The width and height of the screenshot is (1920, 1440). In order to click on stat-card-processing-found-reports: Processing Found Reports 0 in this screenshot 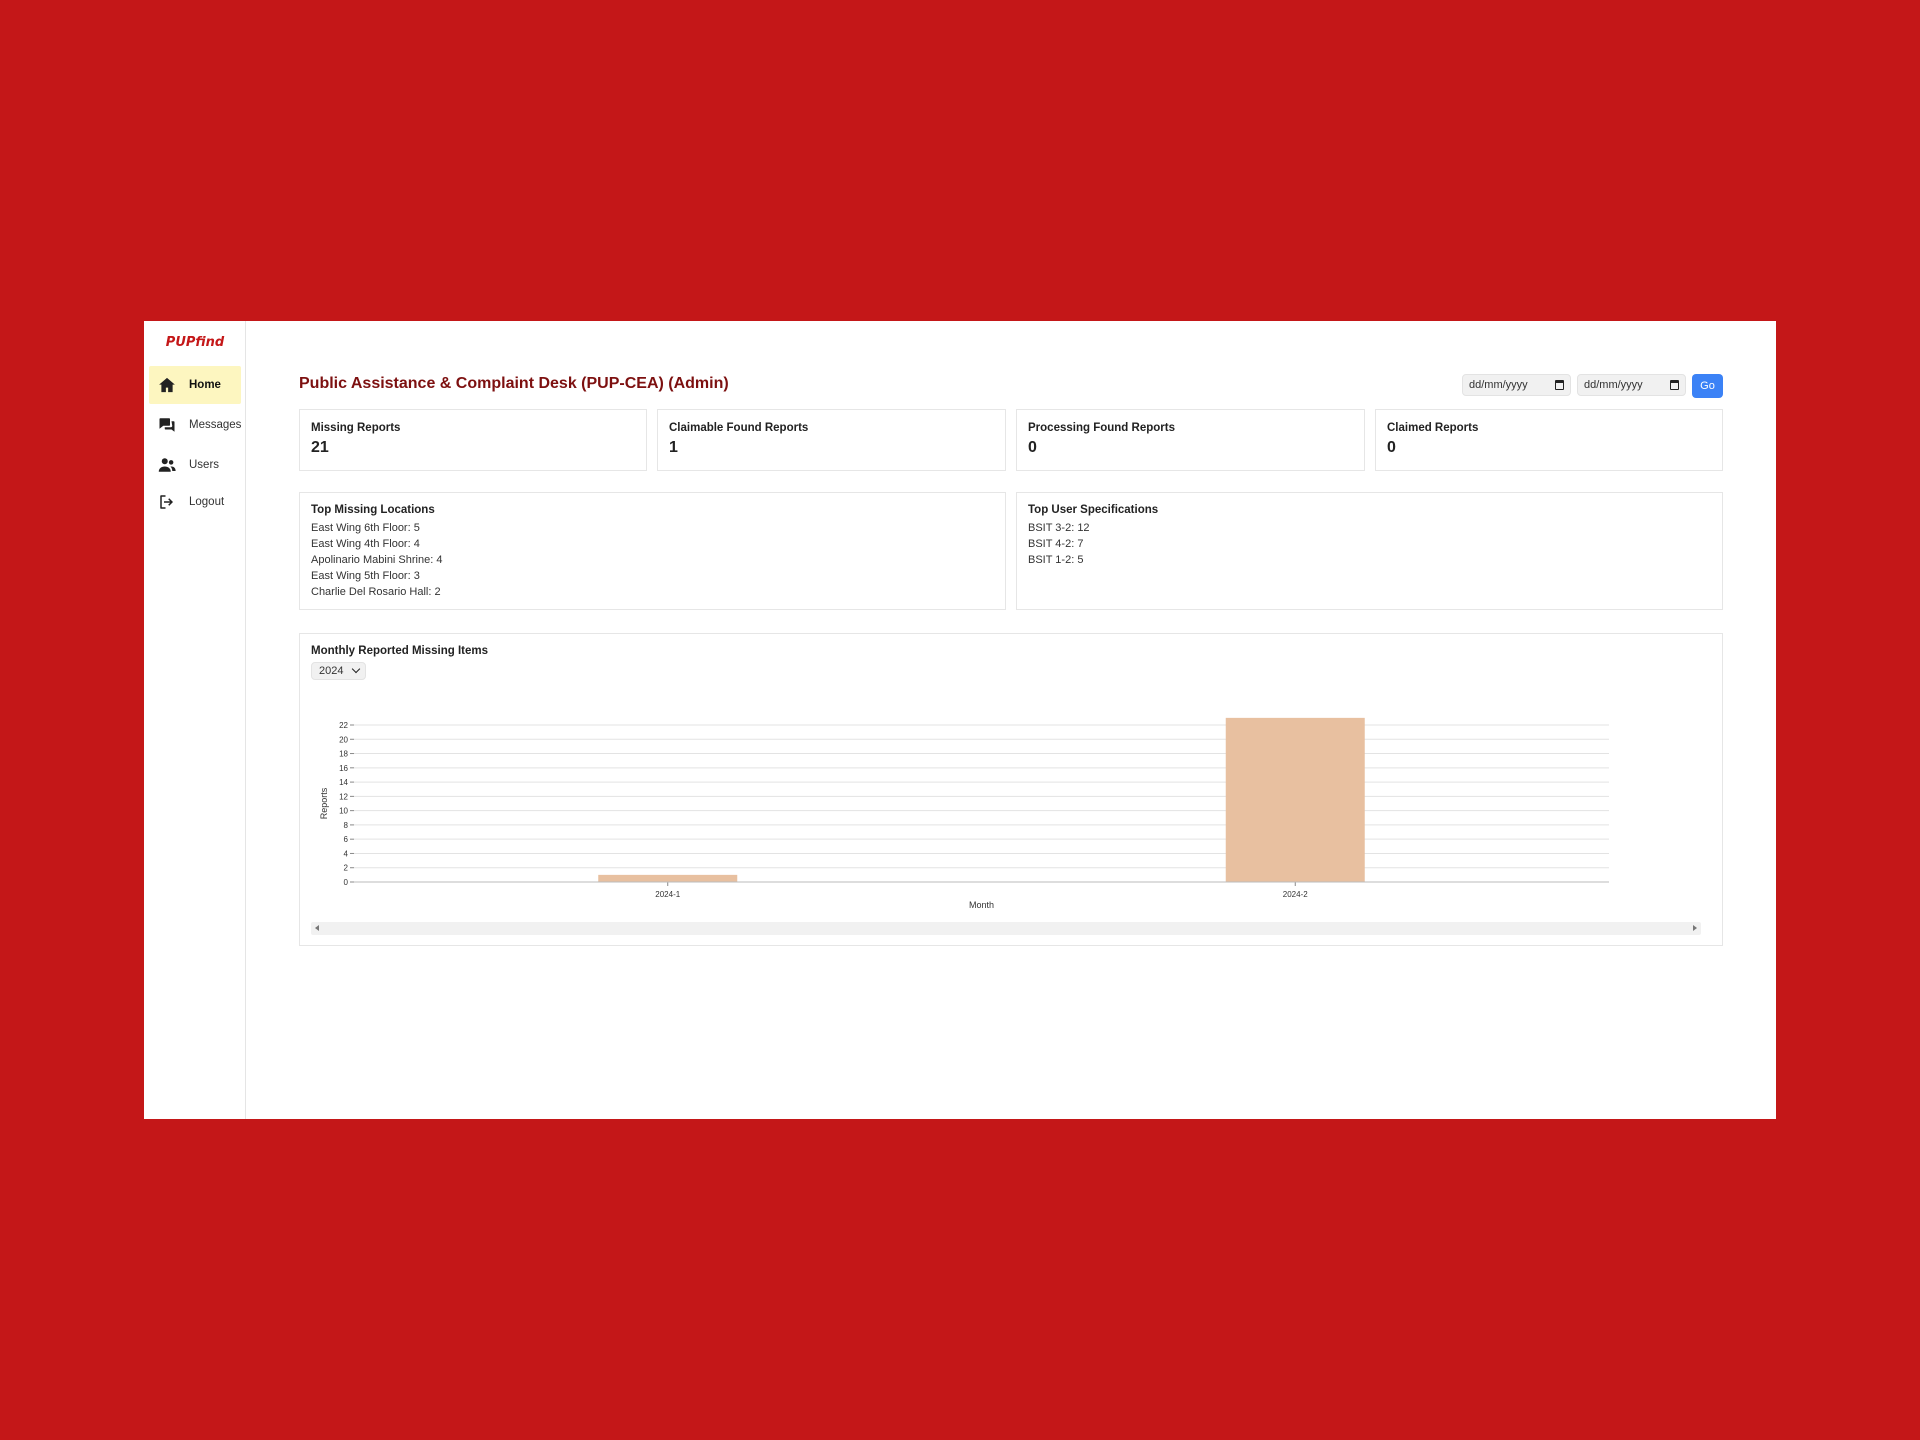, I will do `click(1190, 440)`.